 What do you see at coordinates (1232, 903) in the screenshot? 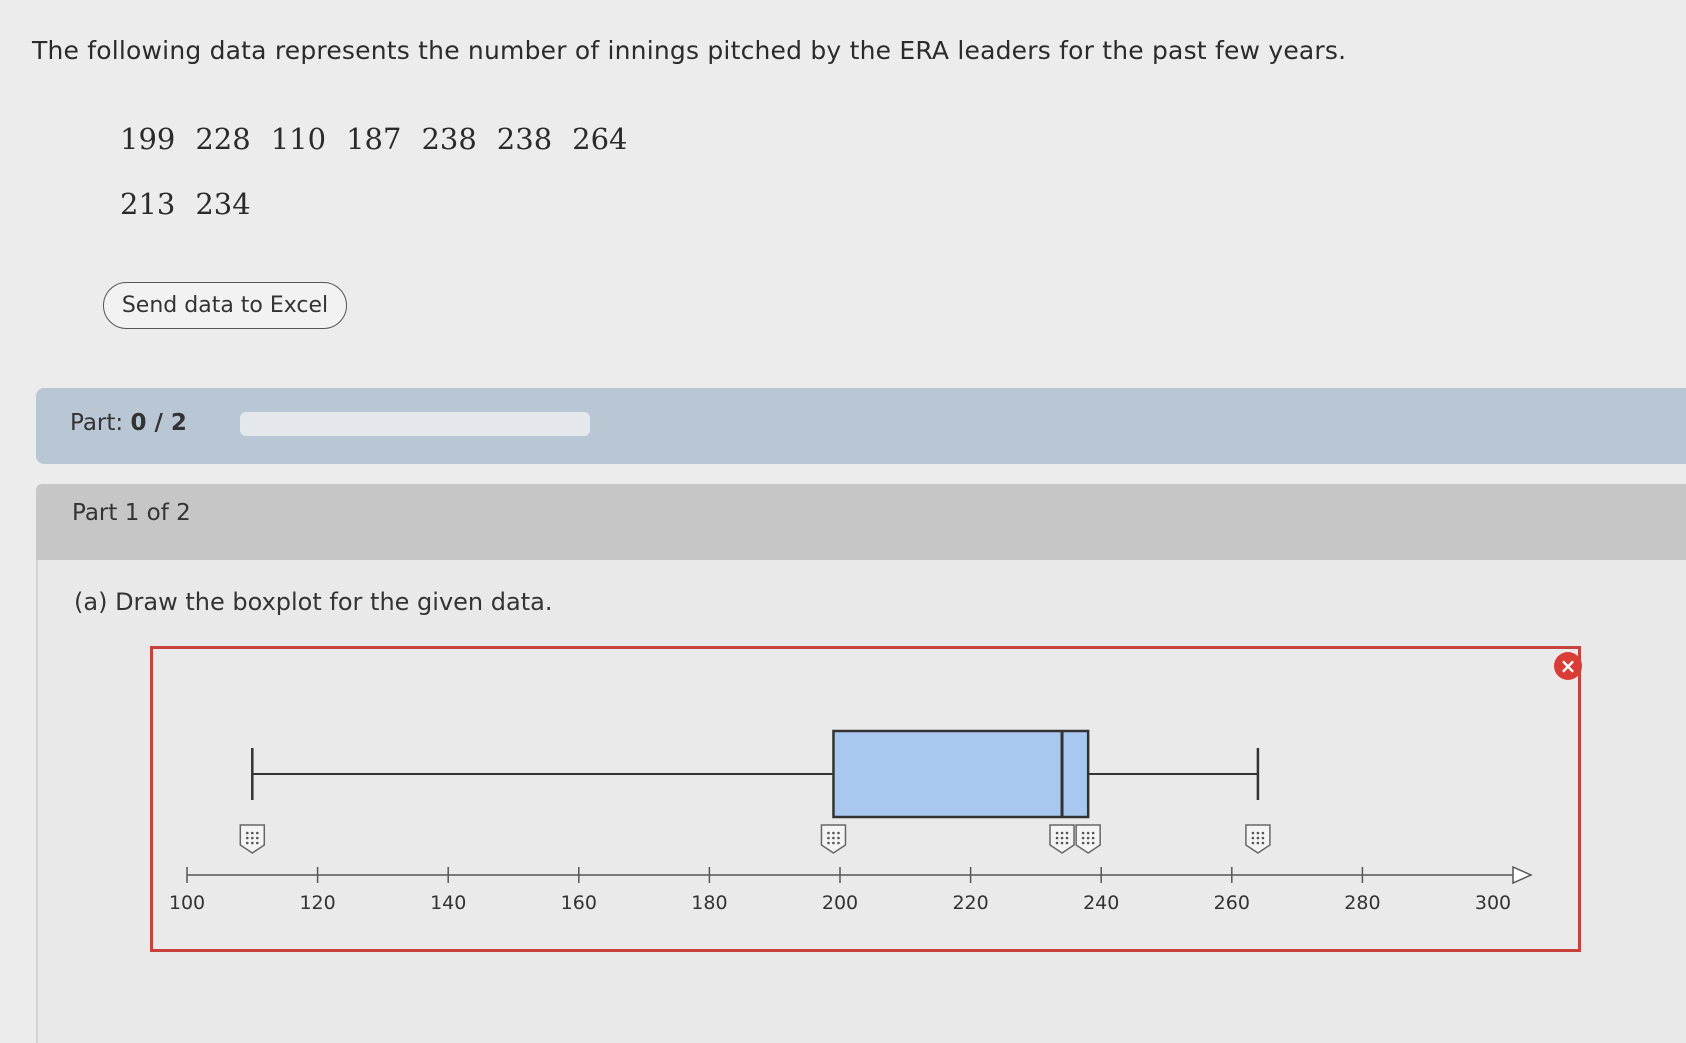
I see `axis-tick-label: 260` at bounding box center [1232, 903].